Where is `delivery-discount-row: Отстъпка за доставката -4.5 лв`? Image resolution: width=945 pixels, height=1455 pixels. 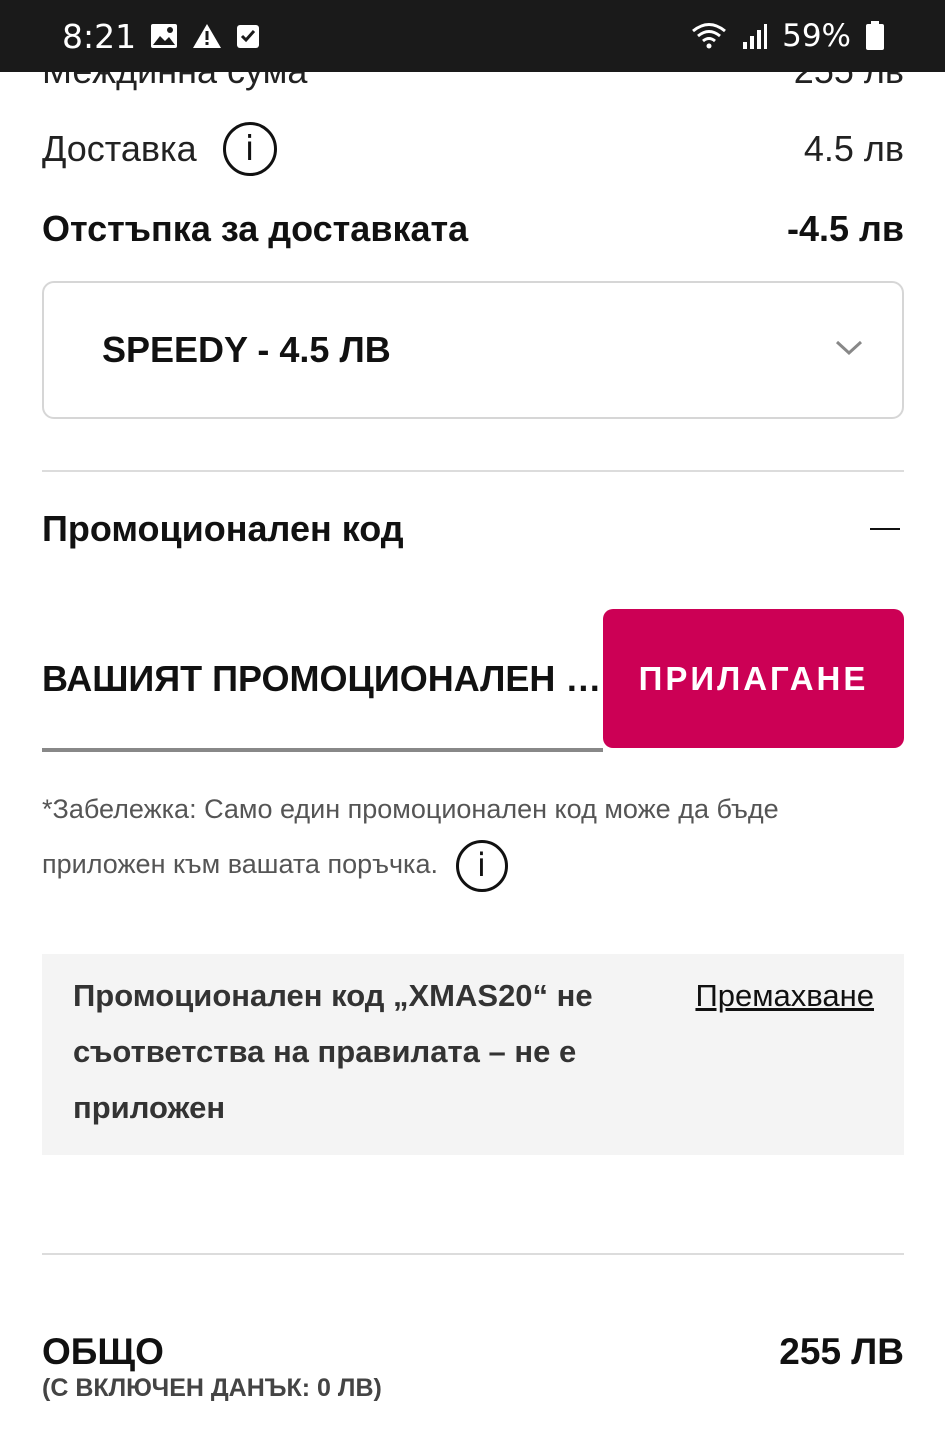
delivery-discount-row: Отстъпка за доставката -4.5 лв is located at coordinates (473, 229).